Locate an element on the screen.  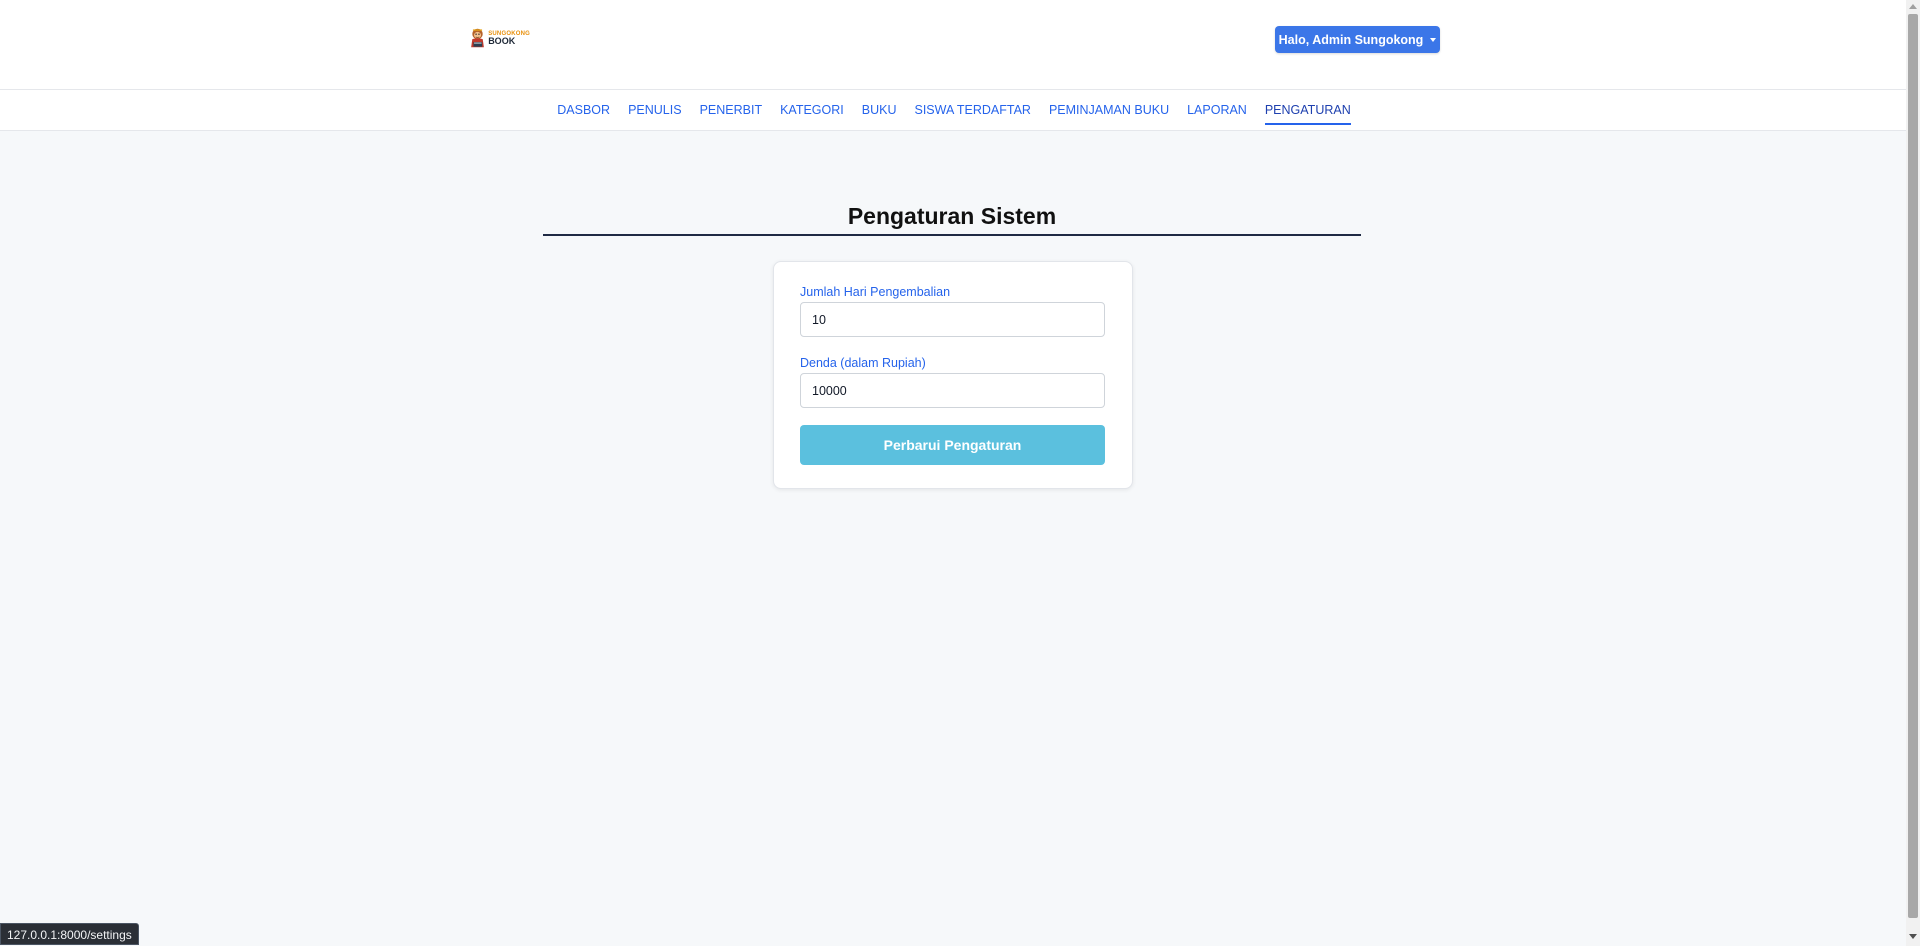
scroll-down-arrow-icon is located at coordinates (1913, 936).